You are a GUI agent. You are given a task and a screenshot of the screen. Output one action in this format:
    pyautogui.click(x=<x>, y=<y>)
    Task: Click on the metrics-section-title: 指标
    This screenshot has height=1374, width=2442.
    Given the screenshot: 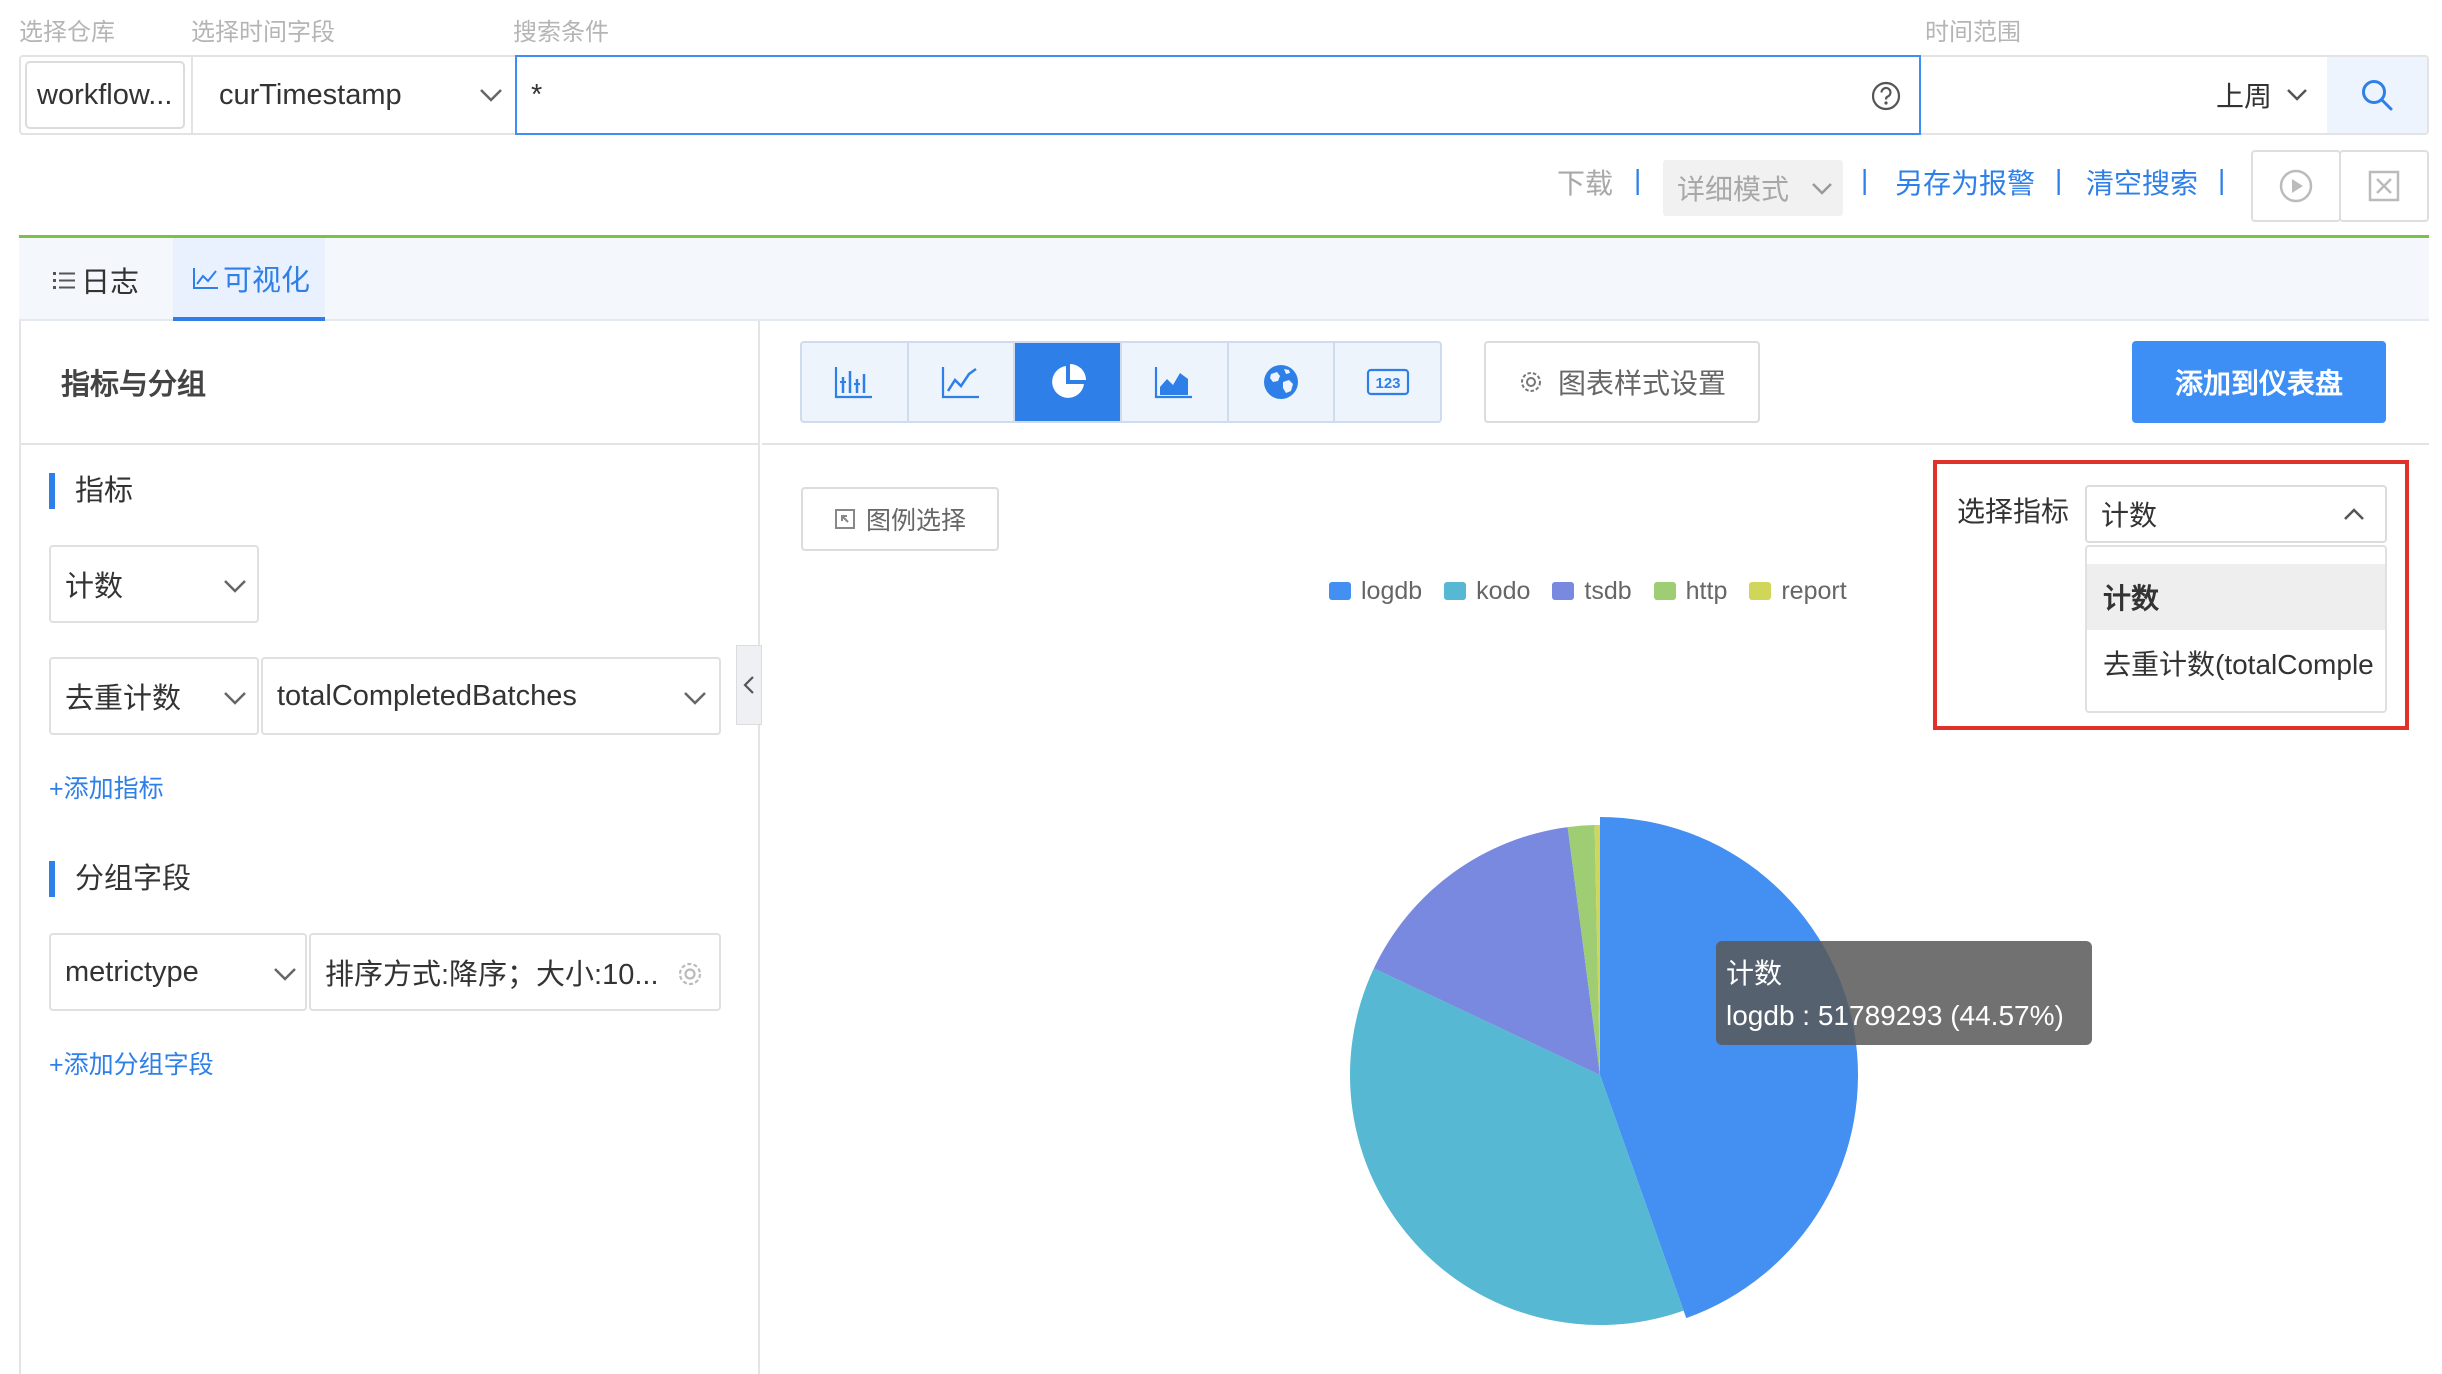 What is the action you would take?
    pyautogui.click(x=91, y=491)
    